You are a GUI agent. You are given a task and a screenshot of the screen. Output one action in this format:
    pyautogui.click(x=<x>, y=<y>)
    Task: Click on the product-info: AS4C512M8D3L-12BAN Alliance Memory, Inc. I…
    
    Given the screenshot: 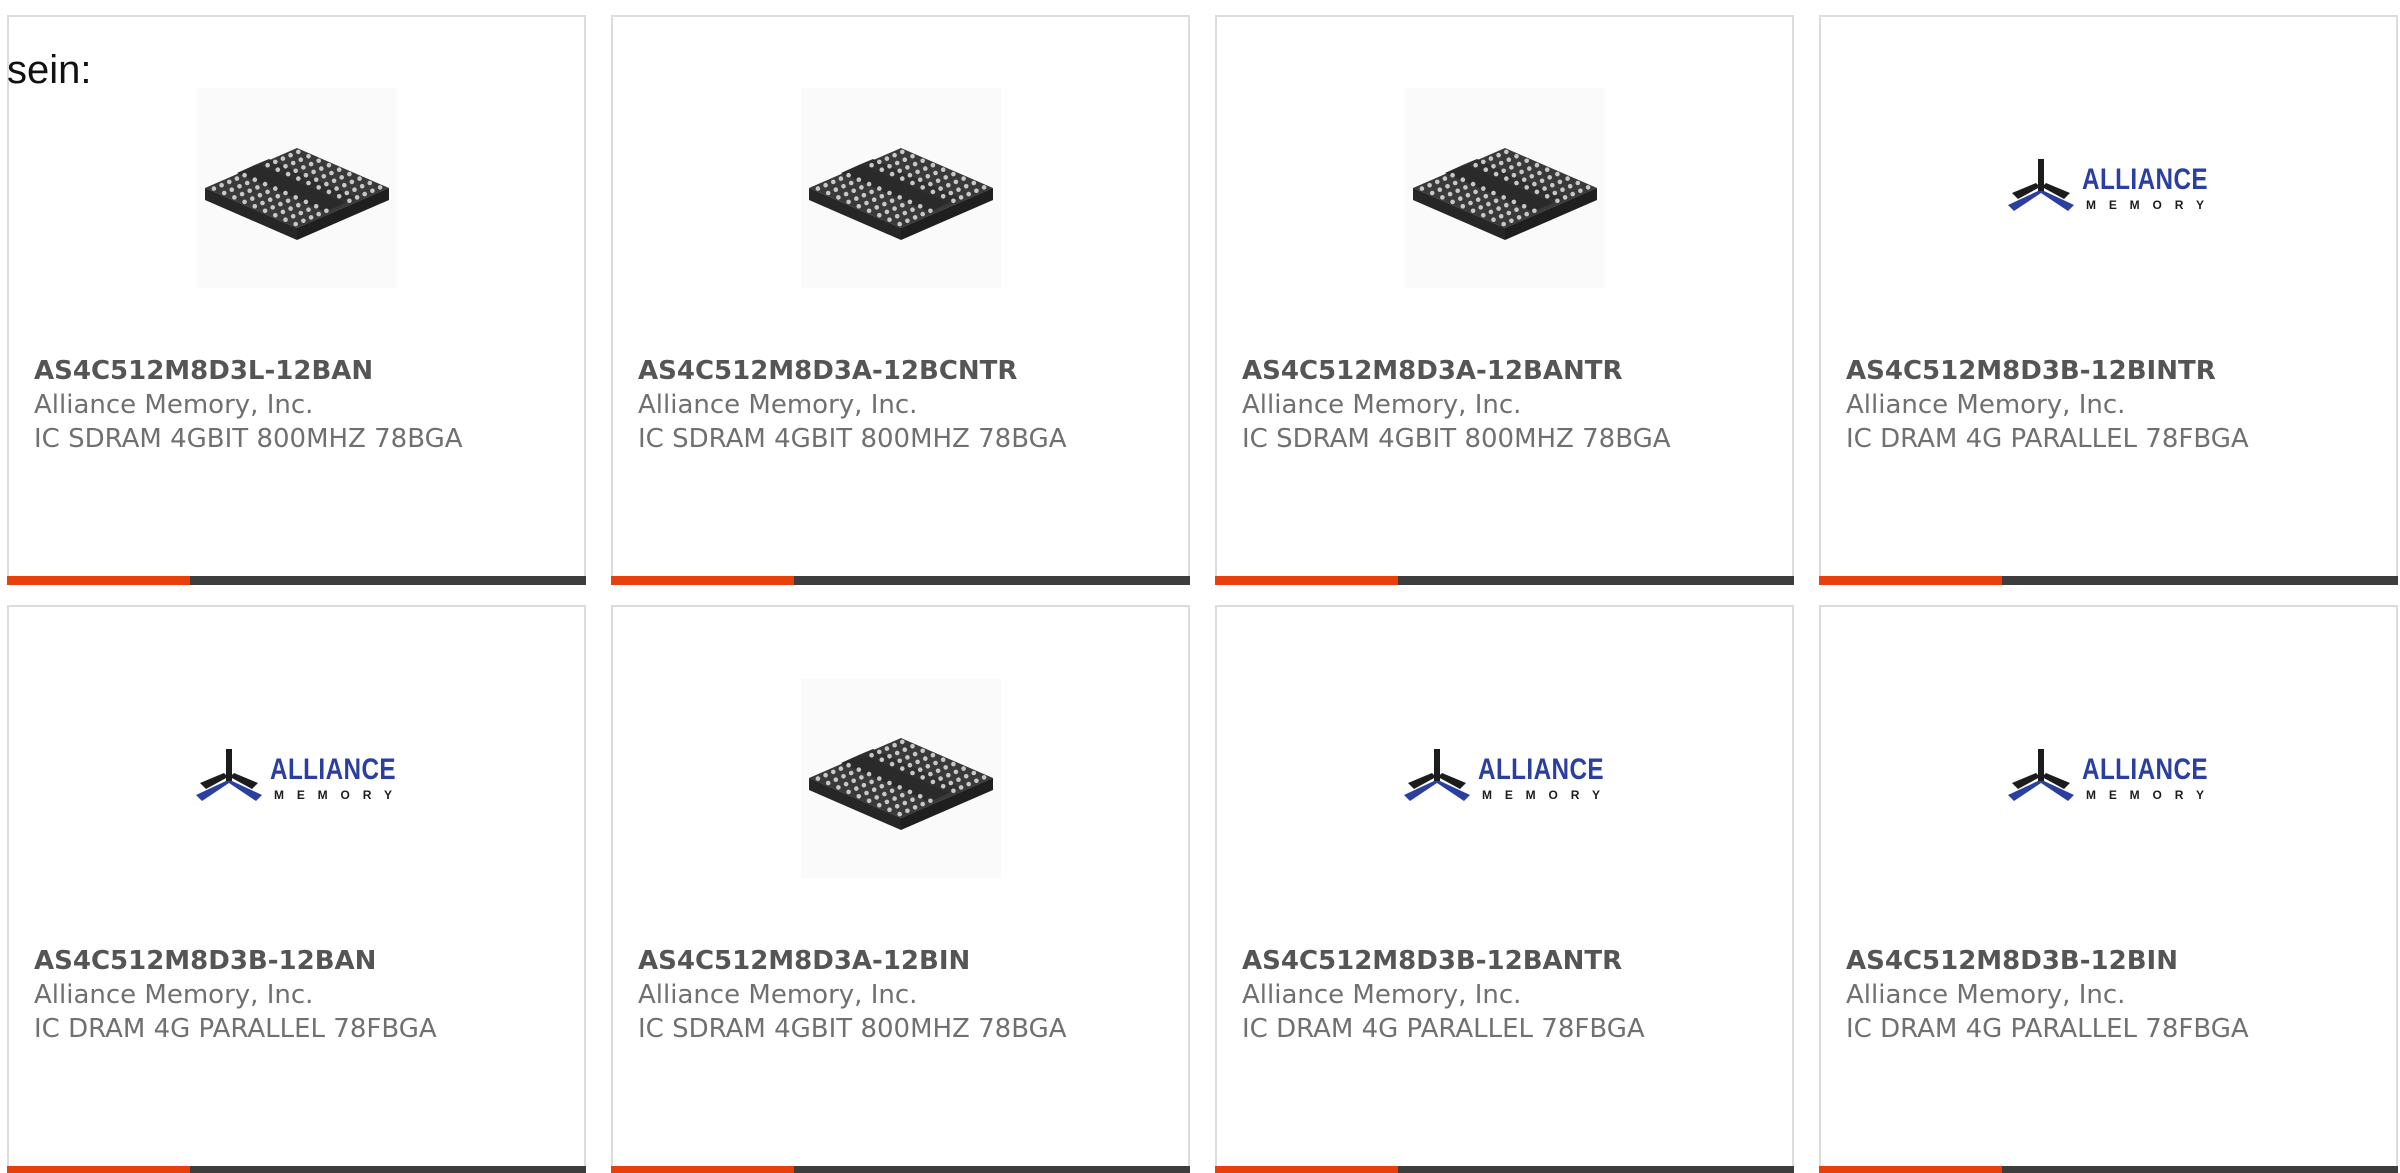 What is the action you would take?
    pyautogui.click(x=304, y=405)
    